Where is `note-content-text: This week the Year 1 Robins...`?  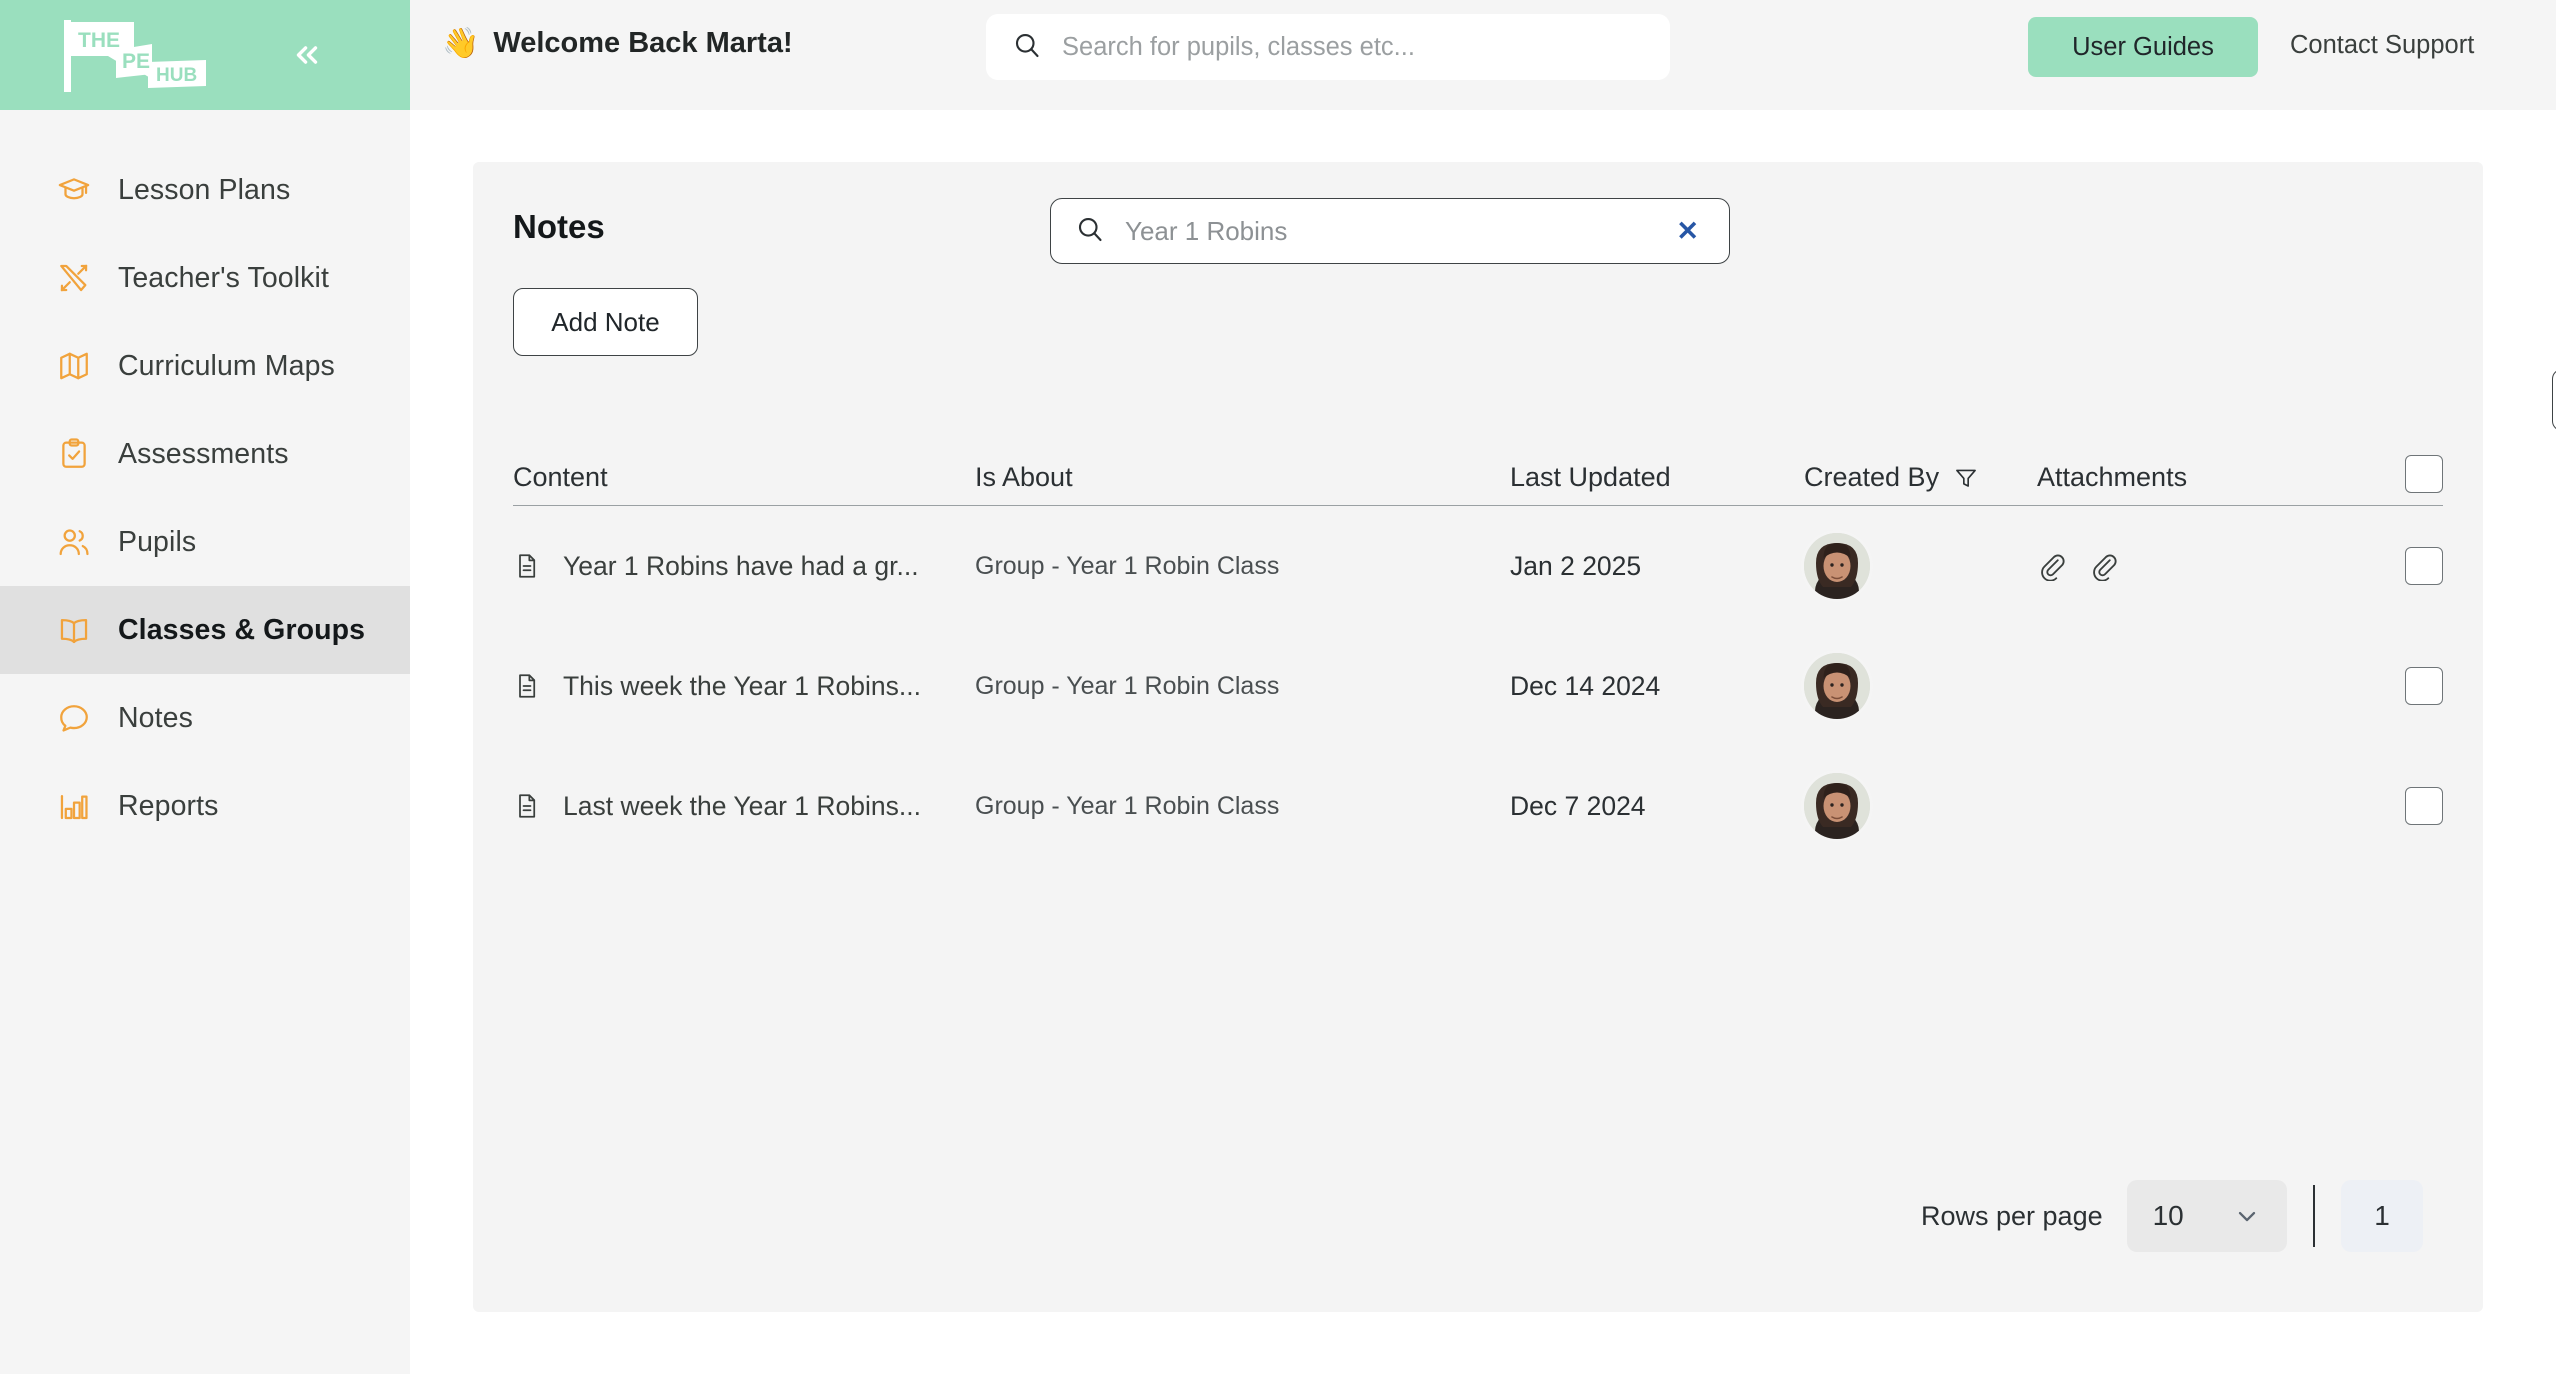
note-content-text: This week the Year 1 Robins... is located at coordinates (742, 685).